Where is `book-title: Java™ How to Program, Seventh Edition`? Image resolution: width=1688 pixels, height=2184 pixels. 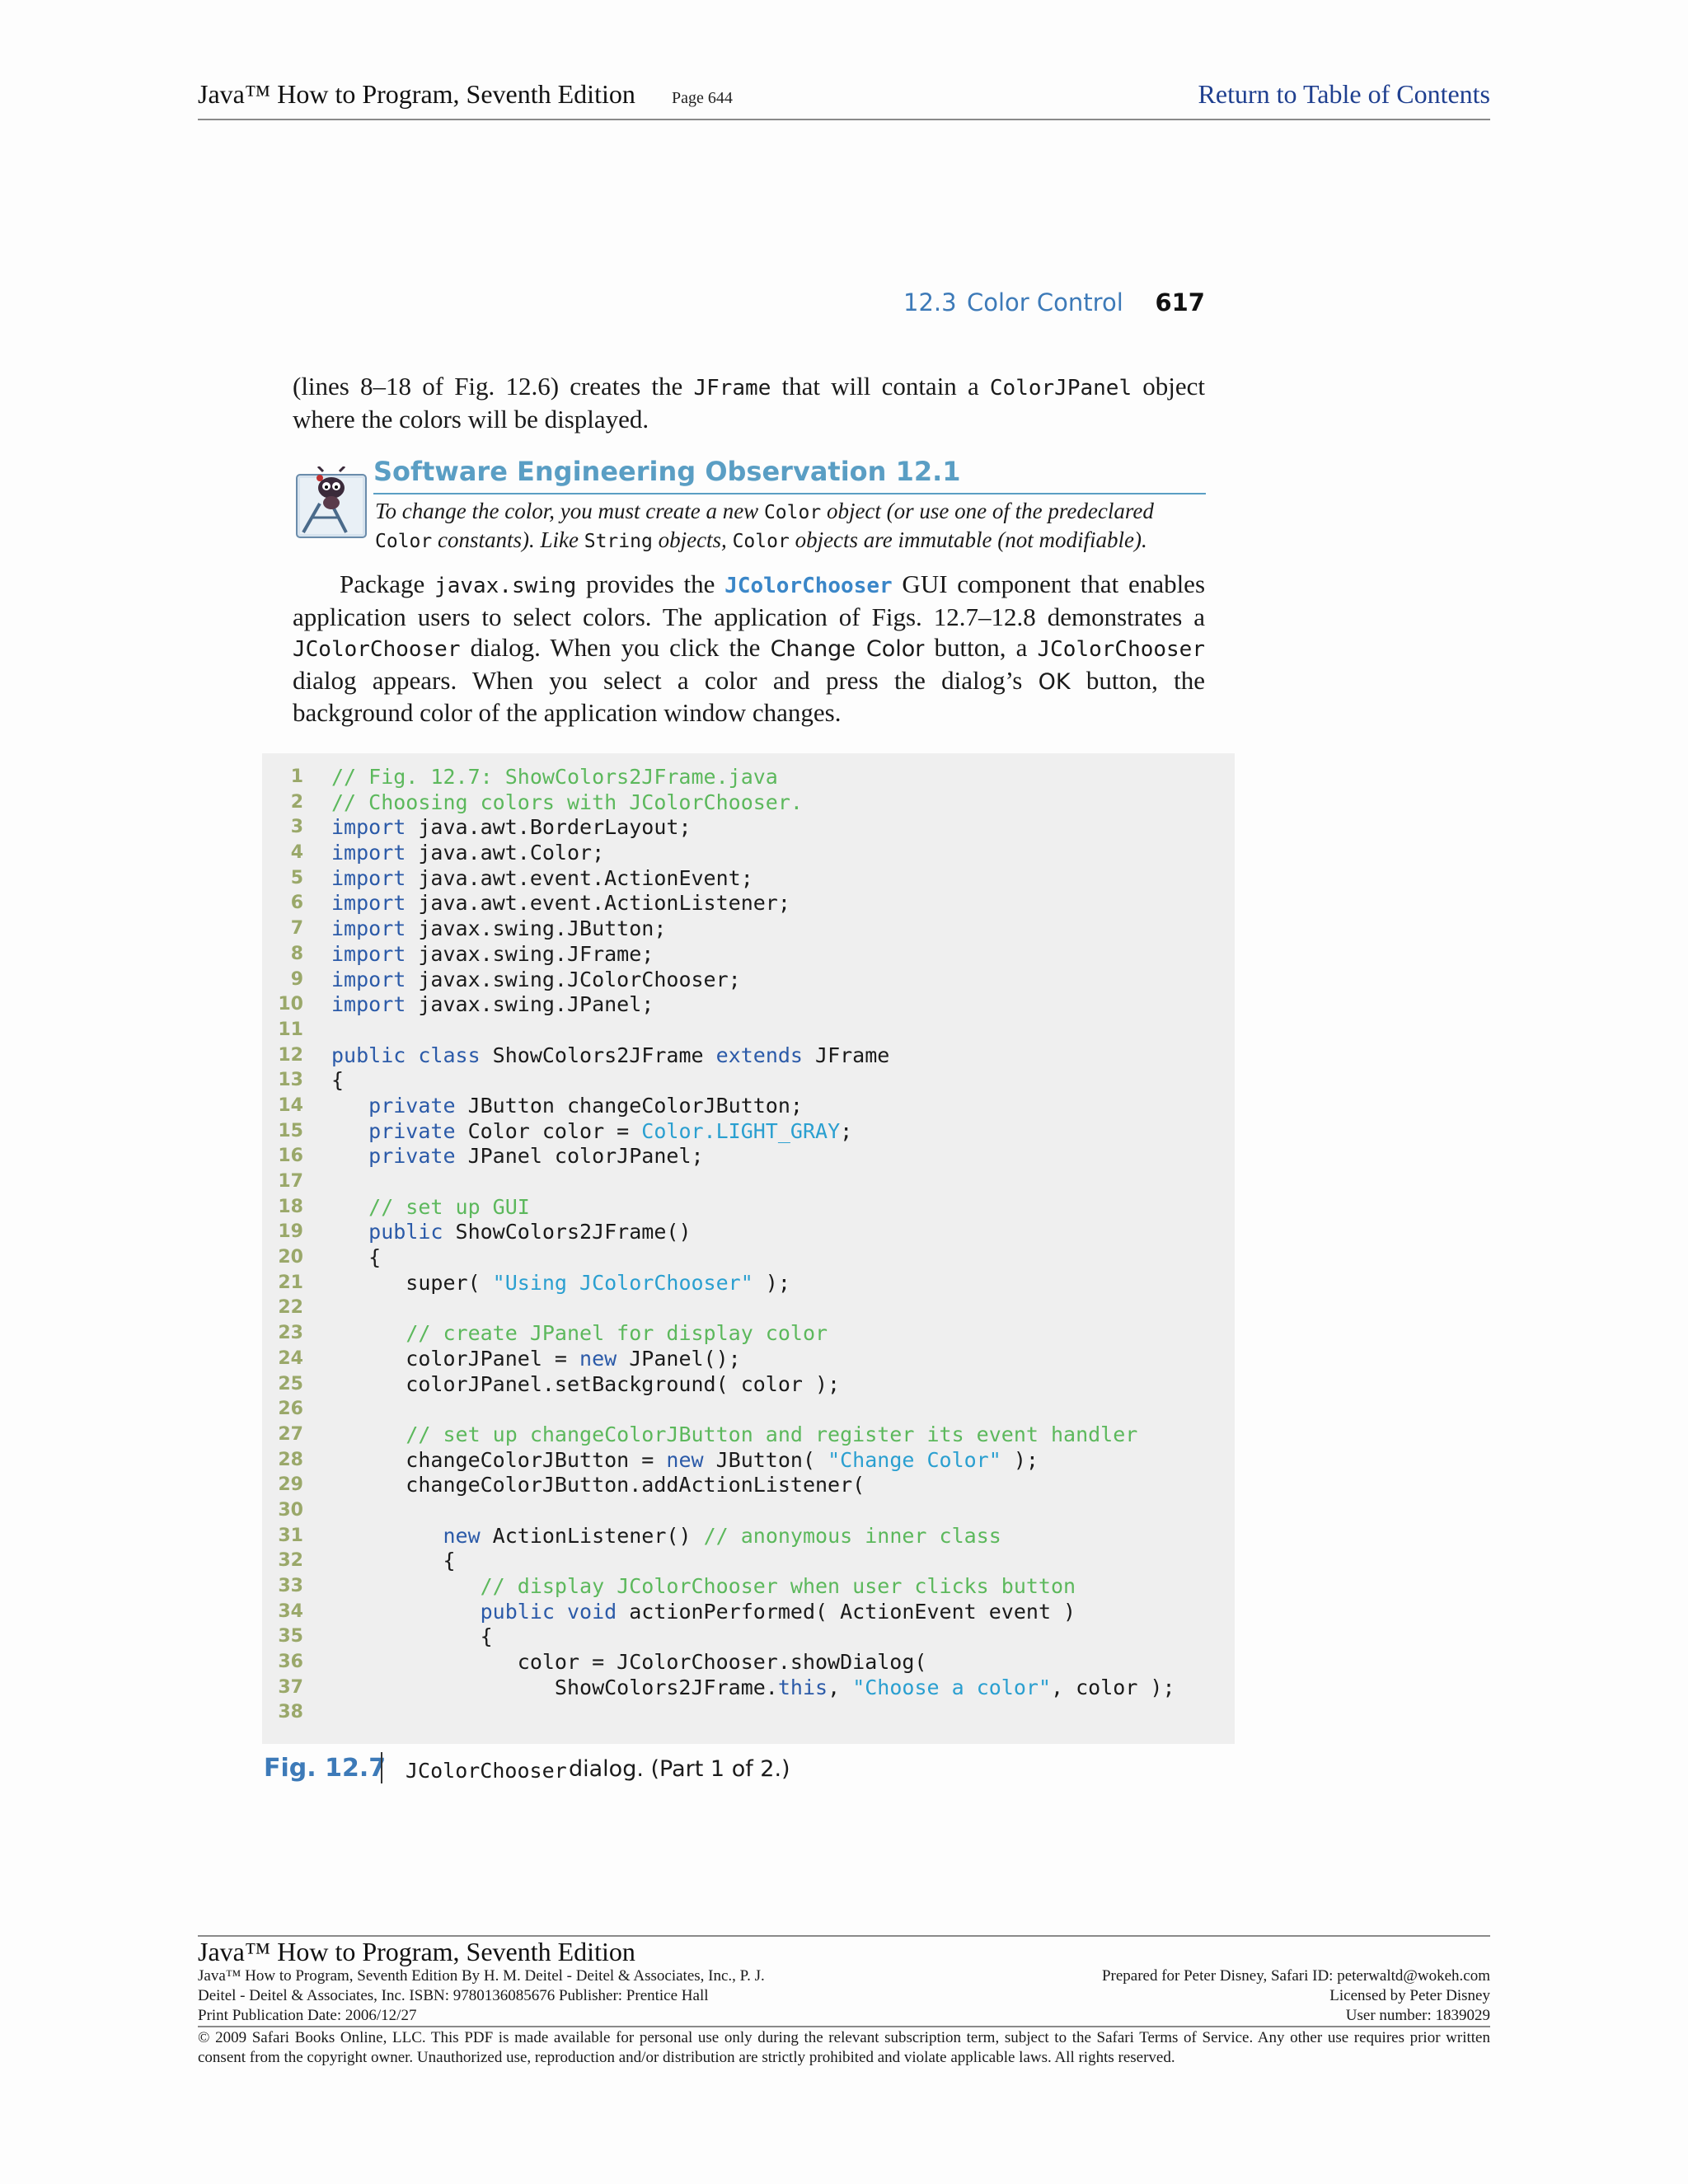
book-title: Java™ How to Program, Seventh Edition is located at coordinates (417, 94).